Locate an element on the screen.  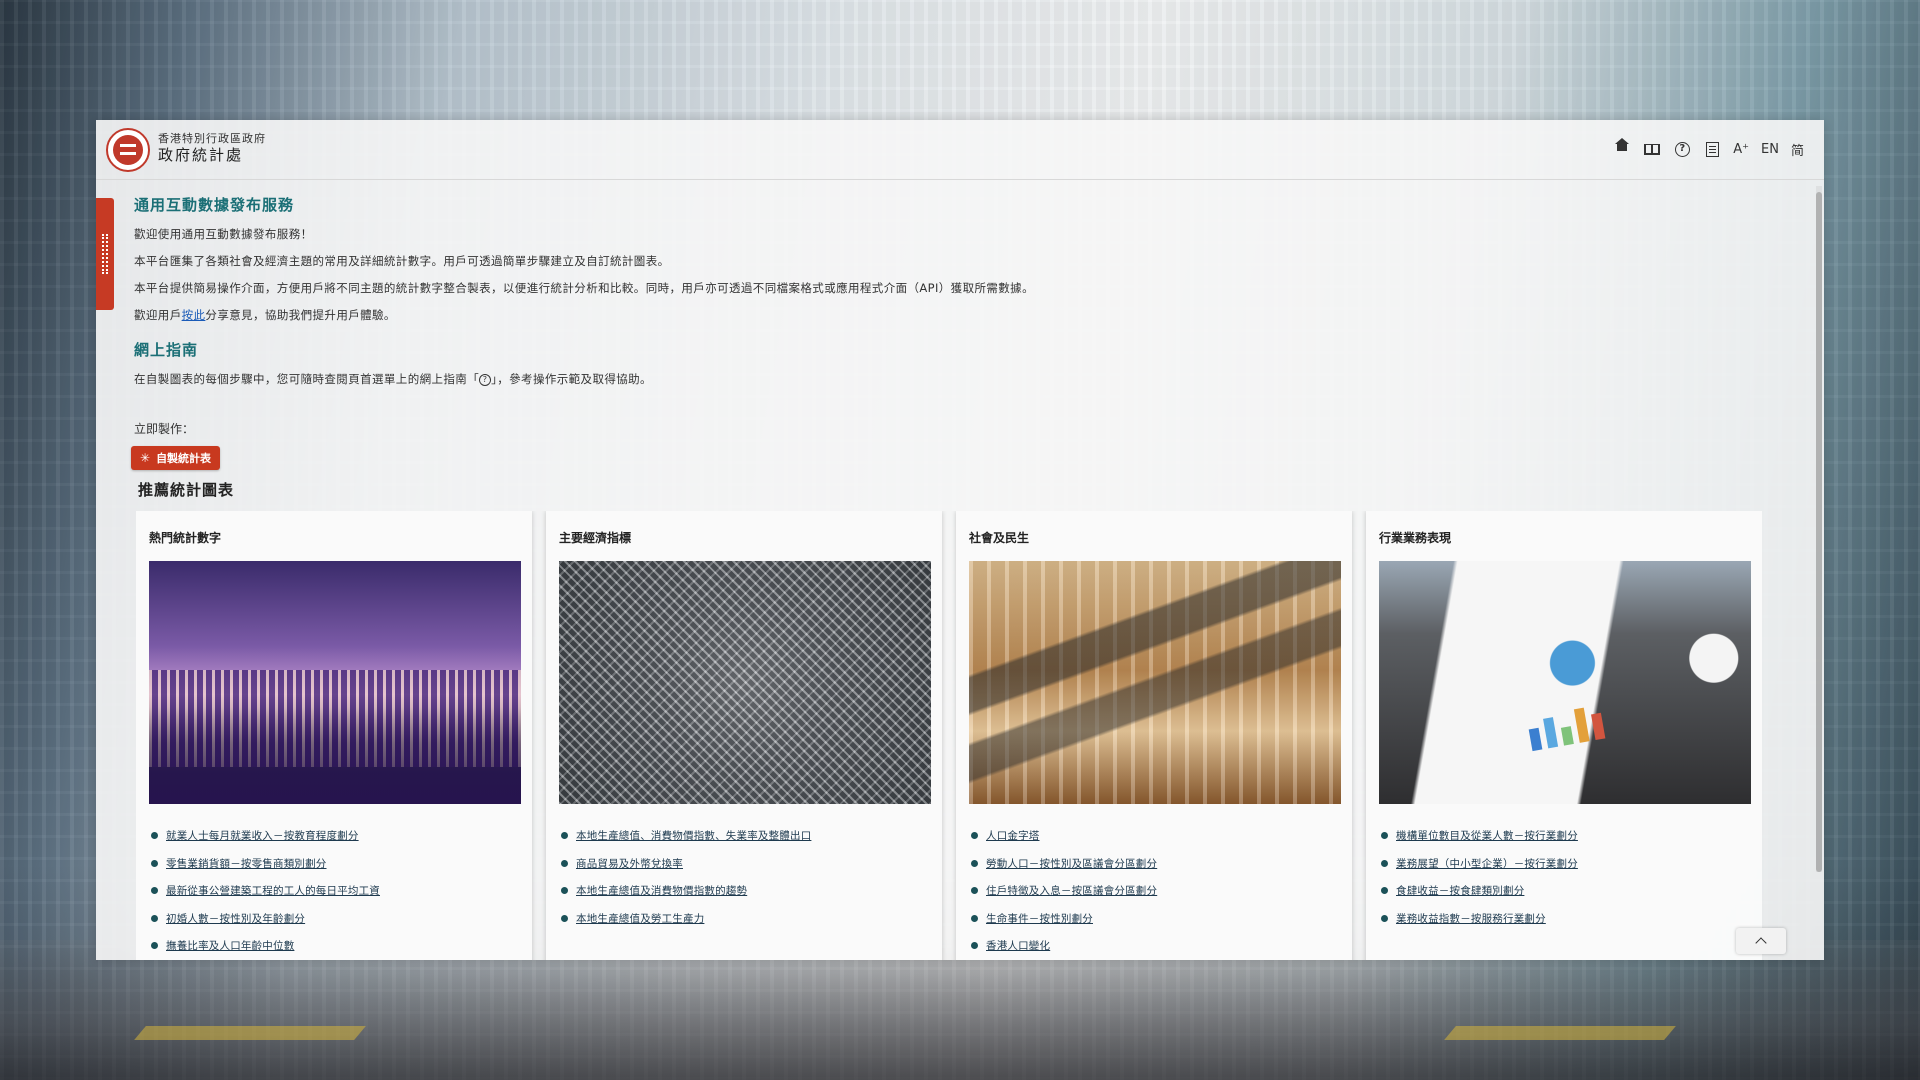
list-item: 本地生產總值及消費物價指數的趨勢 is located at coordinates (744, 891).